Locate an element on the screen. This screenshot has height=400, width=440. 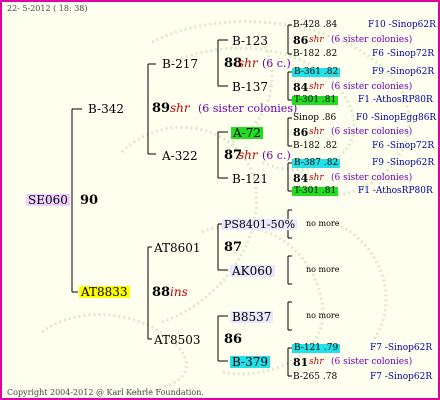
gen4-row-left: B-121 .79 is located at coordinates (316, 348).